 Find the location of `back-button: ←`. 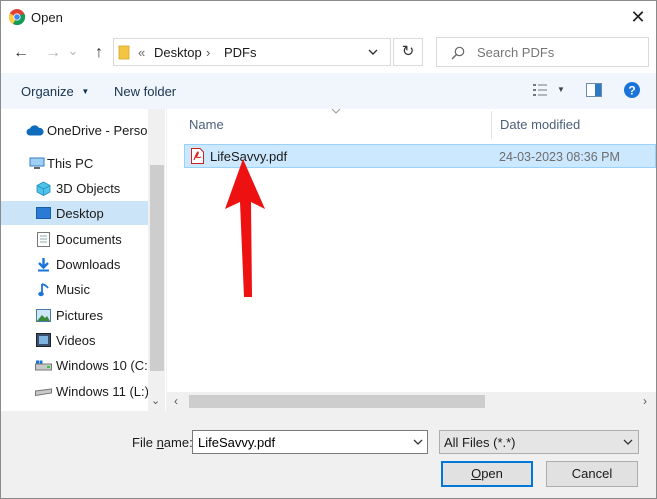

back-button: ← is located at coordinates (21, 53).